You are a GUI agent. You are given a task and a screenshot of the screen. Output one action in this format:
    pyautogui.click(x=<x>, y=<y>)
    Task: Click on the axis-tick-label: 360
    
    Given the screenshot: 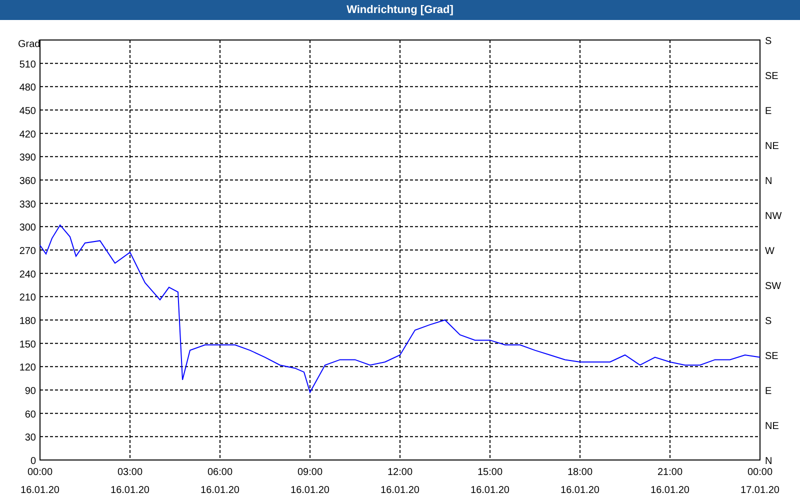 What is the action you would take?
    pyautogui.click(x=27, y=181)
    